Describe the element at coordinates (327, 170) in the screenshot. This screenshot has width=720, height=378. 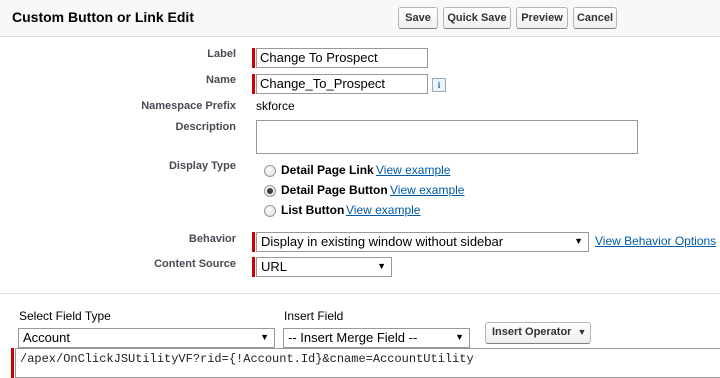
I see `radio-label: Detail Page Link` at that location.